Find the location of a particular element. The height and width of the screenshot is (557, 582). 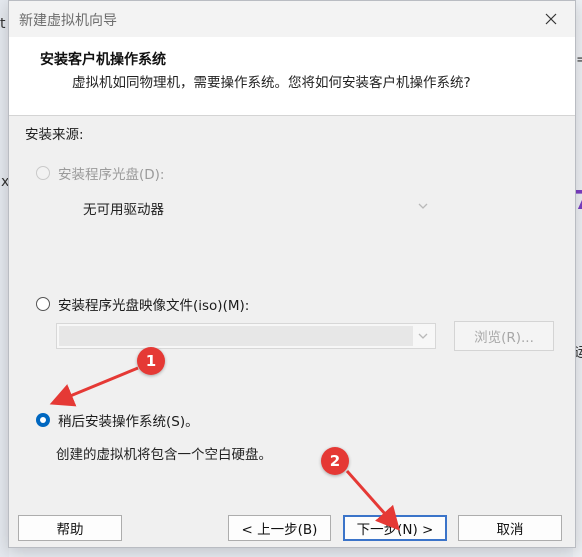

iso-path-input is located at coordinates (236, 336).